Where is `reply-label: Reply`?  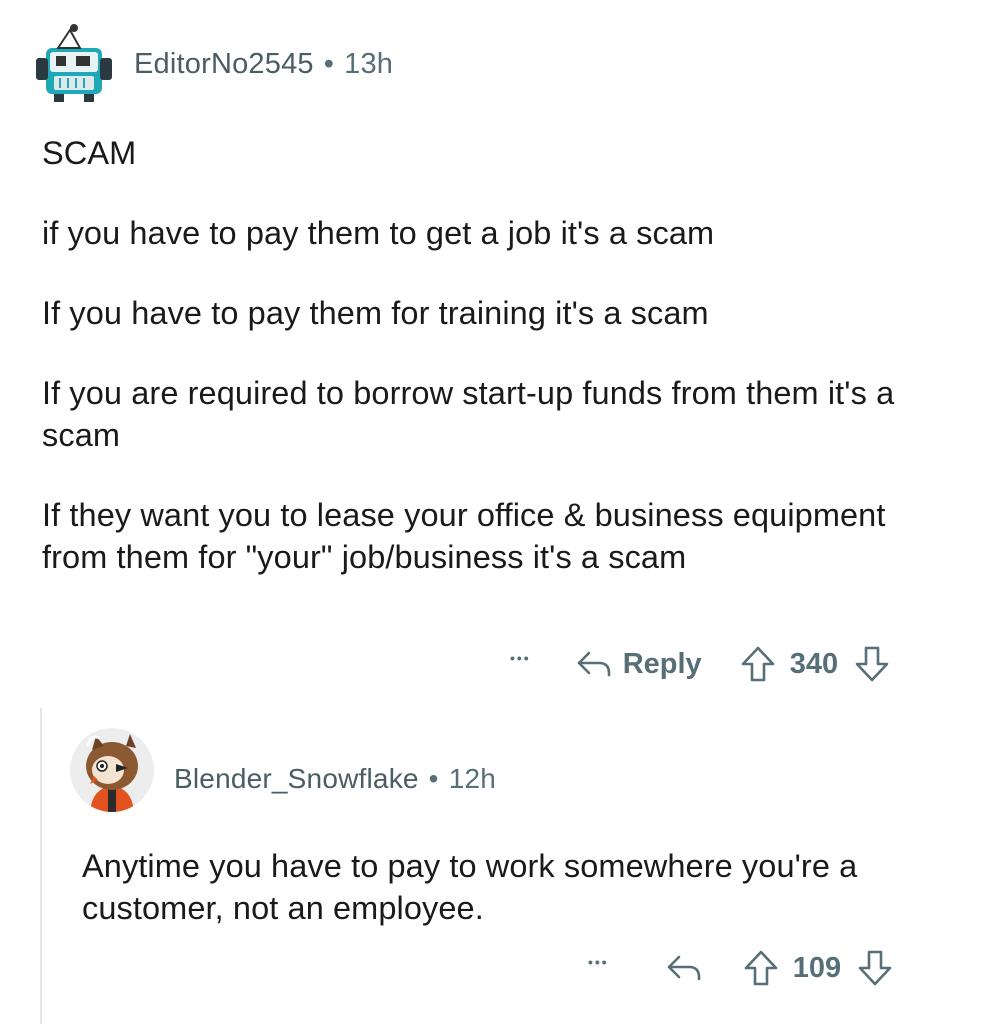
reply-label: Reply is located at coordinates (662, 663).